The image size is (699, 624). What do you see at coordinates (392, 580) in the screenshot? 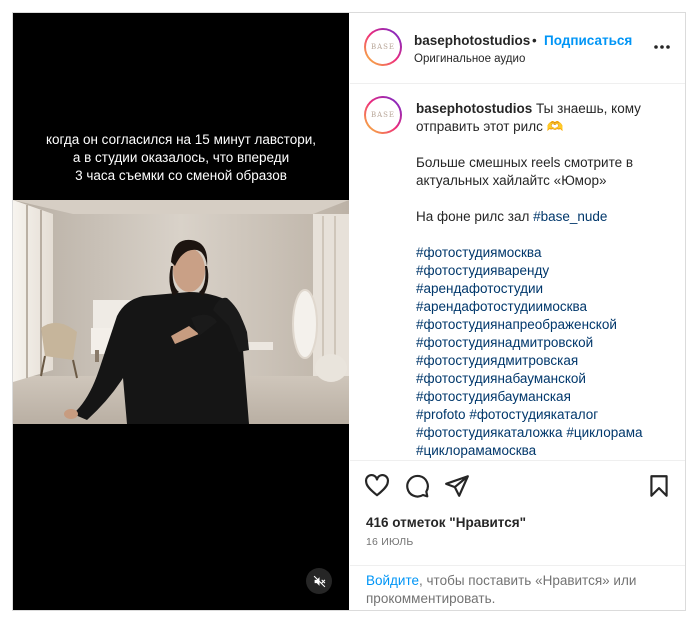
I see `login-link: Войдите` at bounding box center [392, 580].